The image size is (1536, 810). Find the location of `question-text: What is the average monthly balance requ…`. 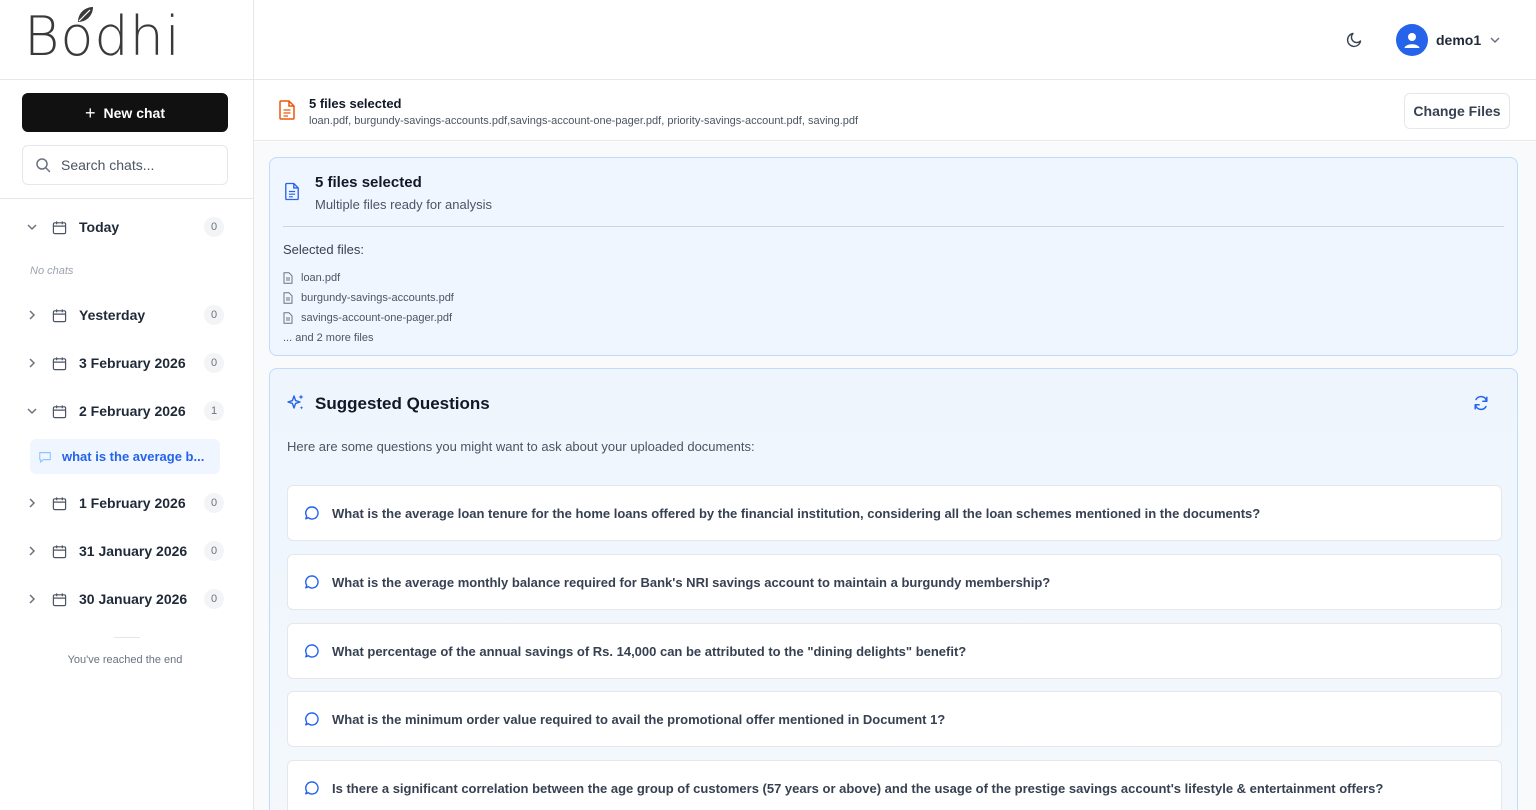

question-text: What is the average monthly balance requ… is located at coordinates (691, 582).